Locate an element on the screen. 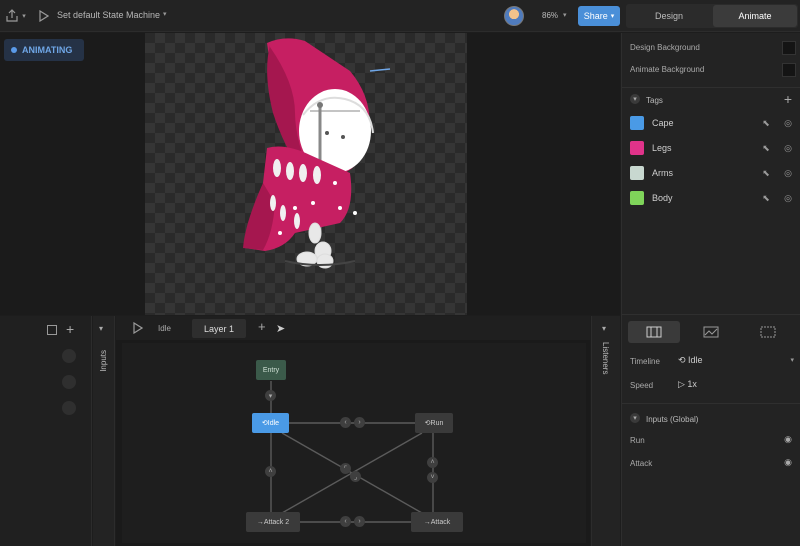  export-chevron-icon: ▾ is located at coordinates (24, 16).